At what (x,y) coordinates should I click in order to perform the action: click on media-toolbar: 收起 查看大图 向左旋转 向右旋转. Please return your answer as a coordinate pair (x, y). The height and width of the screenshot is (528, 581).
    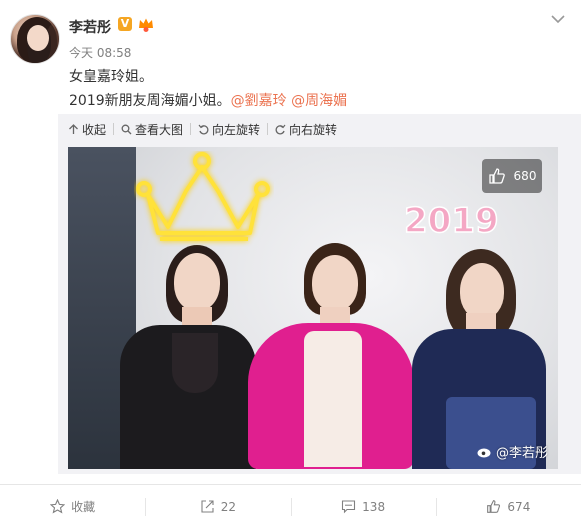
    Looking at the image, I should click on (319, 129).